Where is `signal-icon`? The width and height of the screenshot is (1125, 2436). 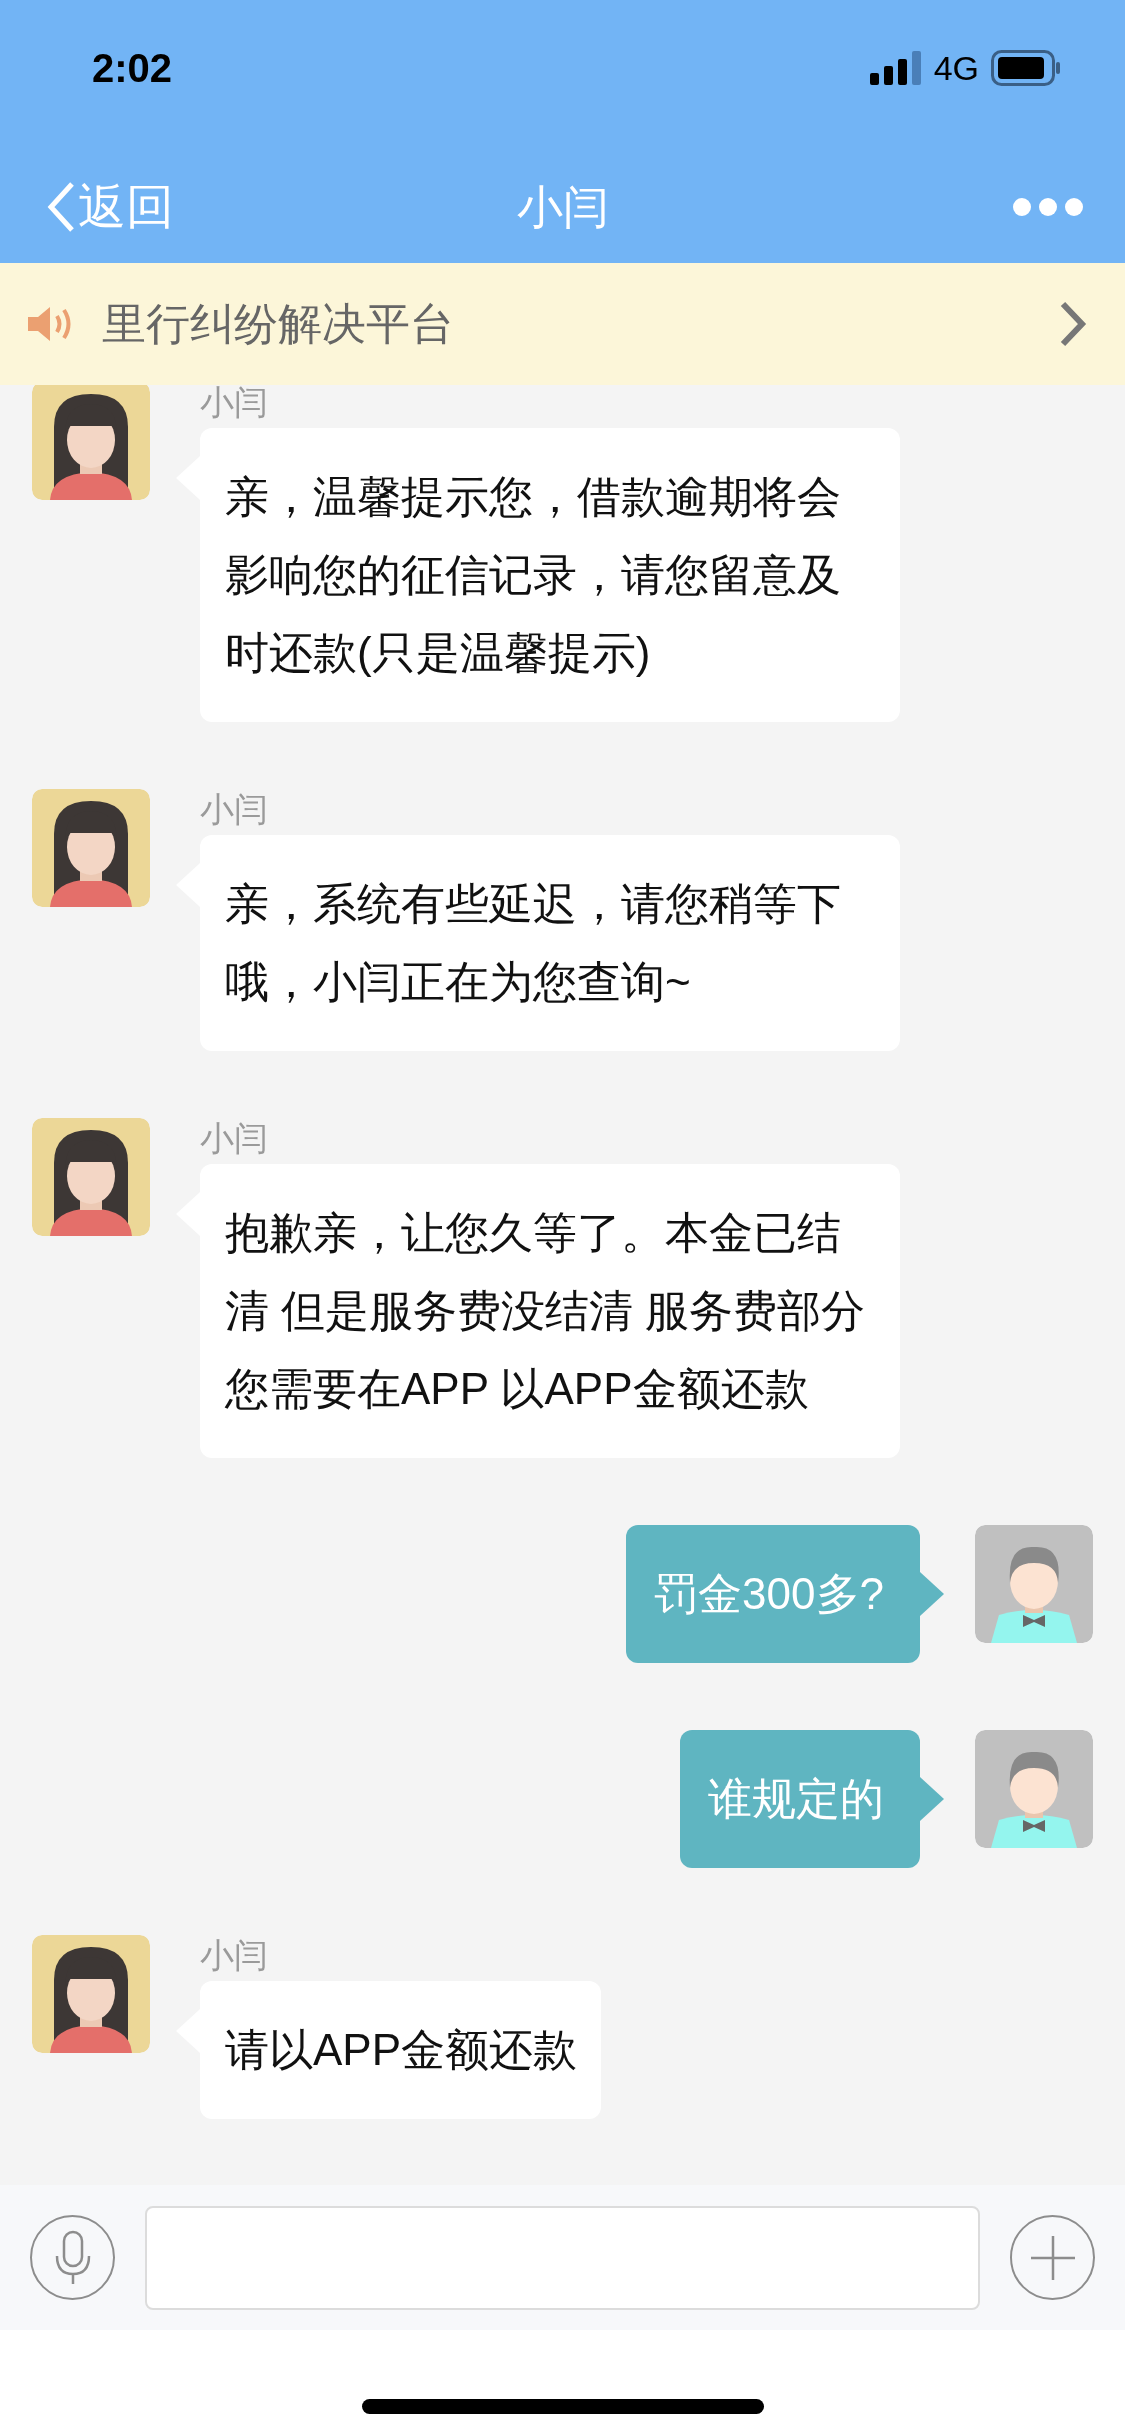
signal-icon is located at coordinates (895, 68).